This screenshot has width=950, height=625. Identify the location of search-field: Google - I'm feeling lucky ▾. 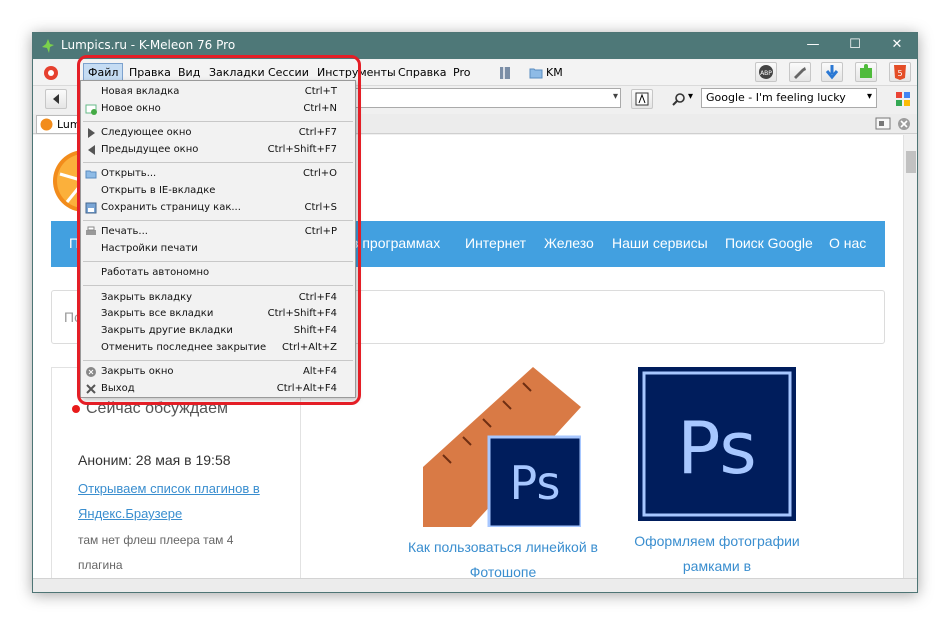
(789, 98).